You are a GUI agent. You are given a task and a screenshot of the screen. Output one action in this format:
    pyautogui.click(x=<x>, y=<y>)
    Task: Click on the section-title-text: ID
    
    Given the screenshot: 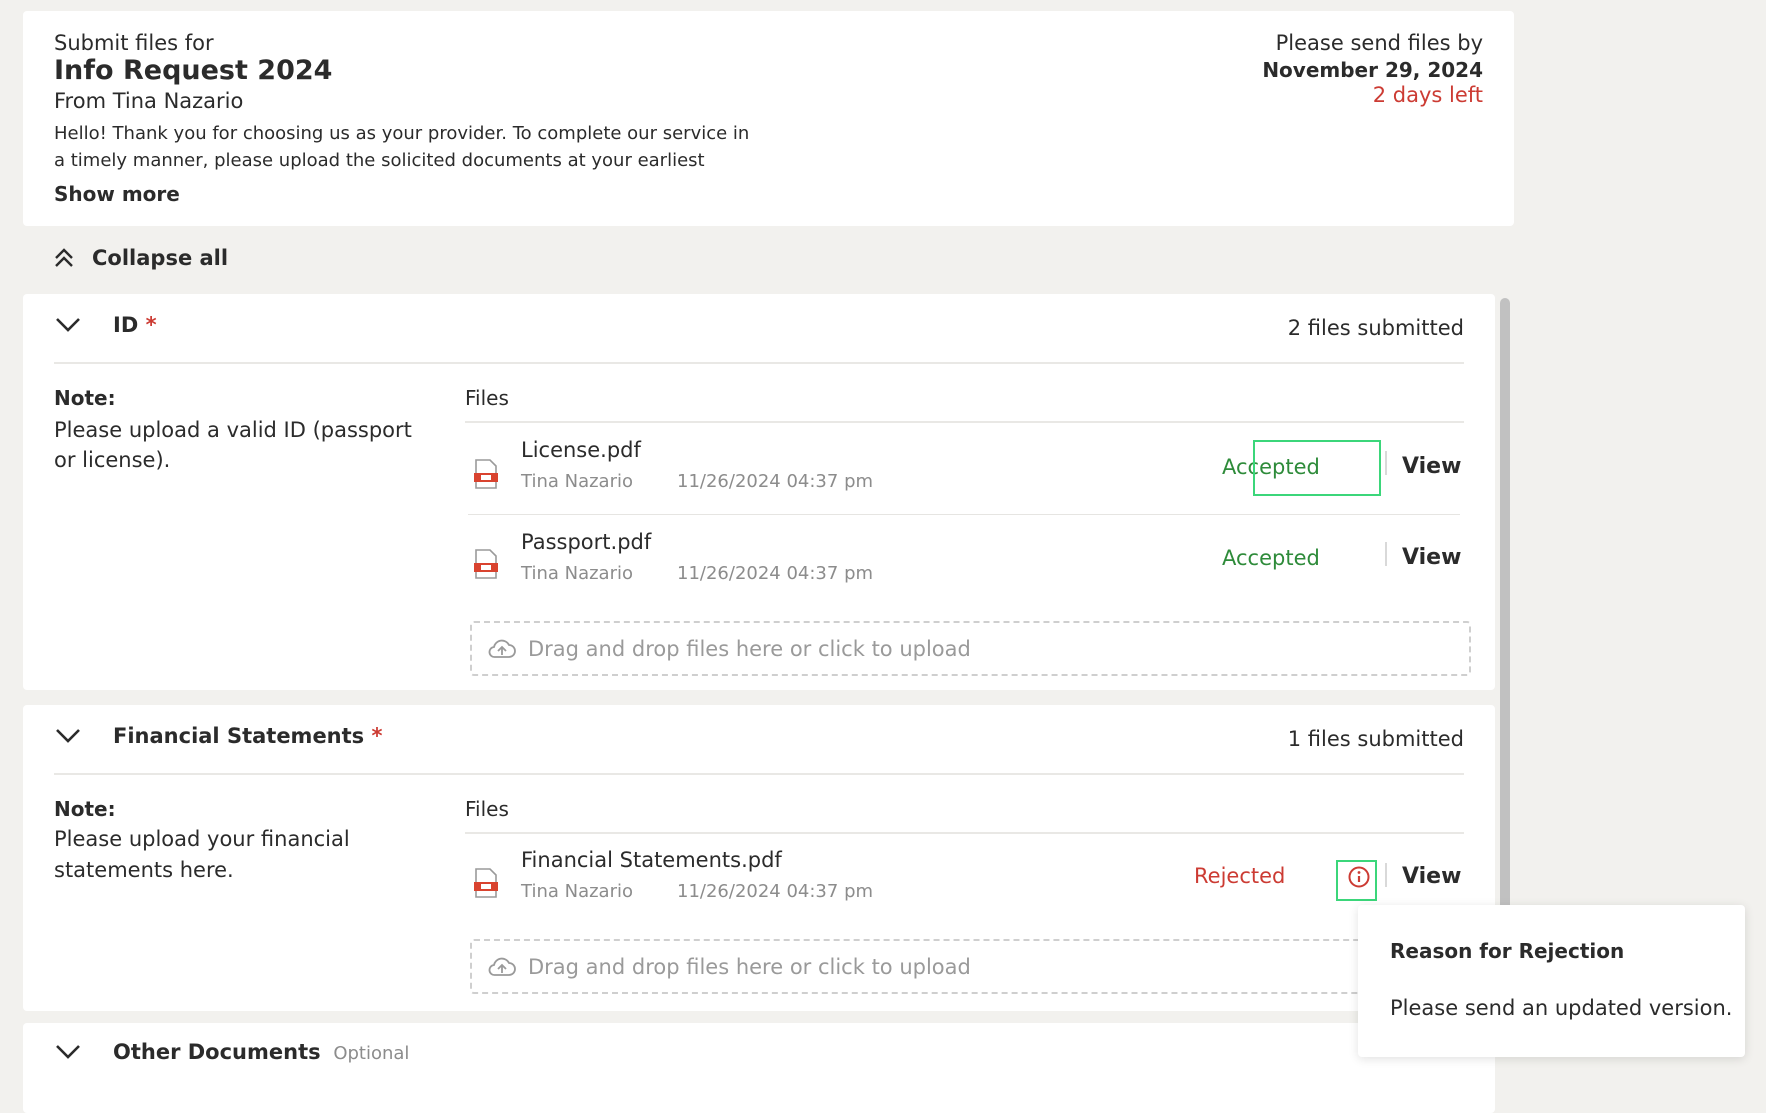 What is the action you would take?
    pyautogui.click(x=126, y=325)
    